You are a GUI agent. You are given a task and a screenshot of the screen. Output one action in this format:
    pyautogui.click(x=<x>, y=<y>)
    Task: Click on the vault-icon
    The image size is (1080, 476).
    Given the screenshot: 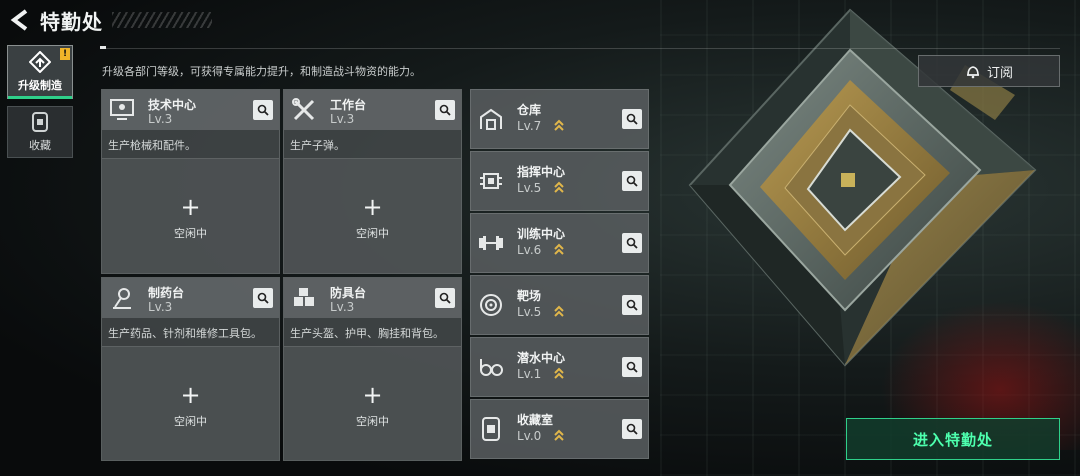 What is the action you would take?
    pyautogui.click(x=491, y=429)
    